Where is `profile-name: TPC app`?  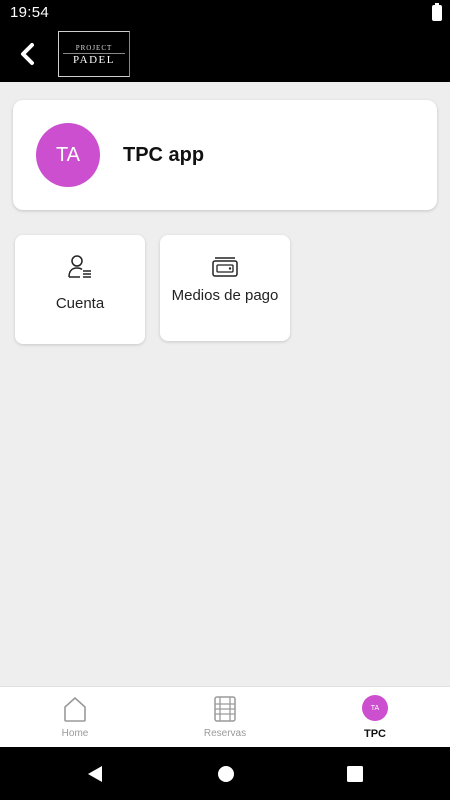 profile-name: TPC app is located at coordinates (164, 155).